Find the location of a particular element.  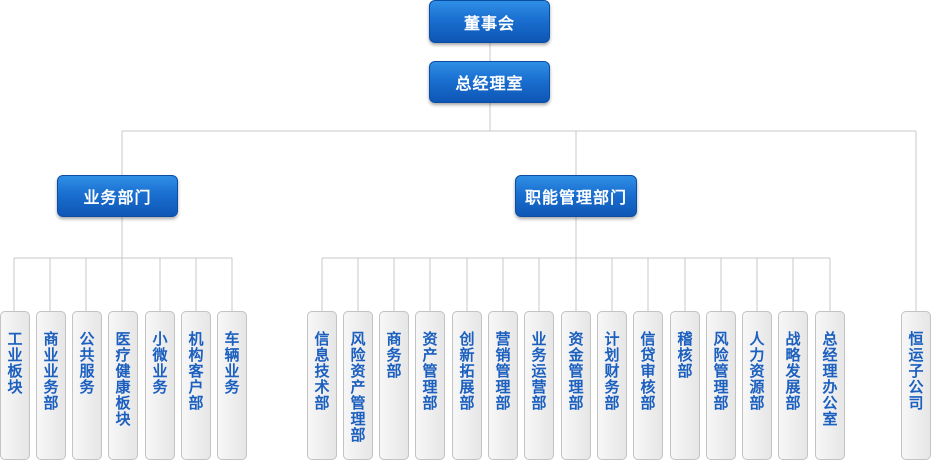

functional-unit-label: 创新拓展部 is located at coordinates (466, 371).